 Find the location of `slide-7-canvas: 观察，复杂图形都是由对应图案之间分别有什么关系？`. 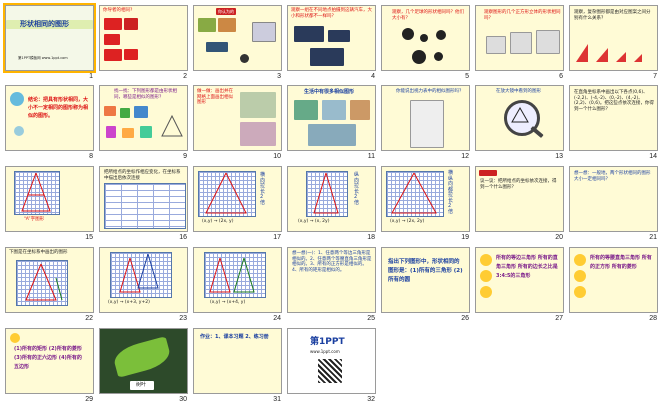

slide-7-canvas: 观察，复杂图形都是由对应图案之间分别有什么关系？ is located at coordinates (613, 38).